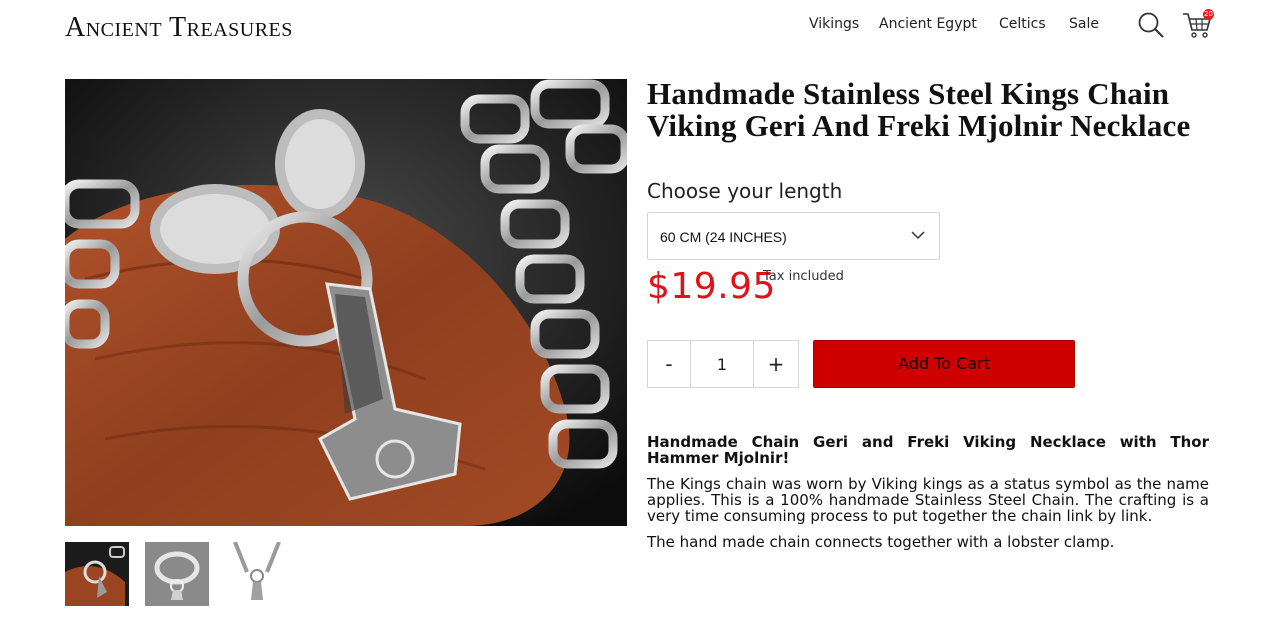  Describe the element at coordinates (918, 235) in the screenshot. I see `chevron-down-icon` at that location.